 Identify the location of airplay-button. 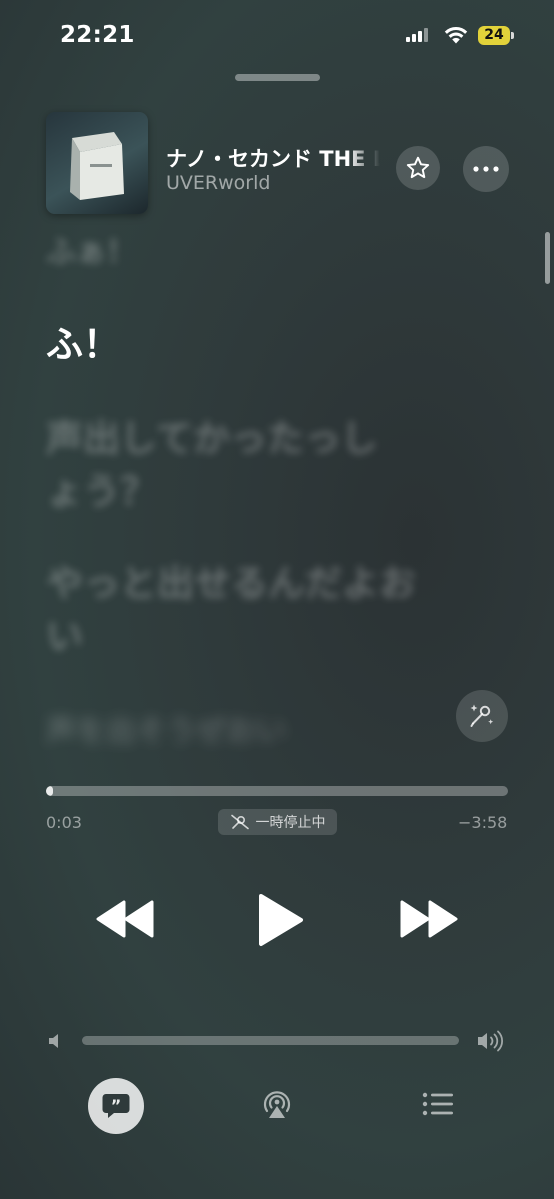
(277, 1104).